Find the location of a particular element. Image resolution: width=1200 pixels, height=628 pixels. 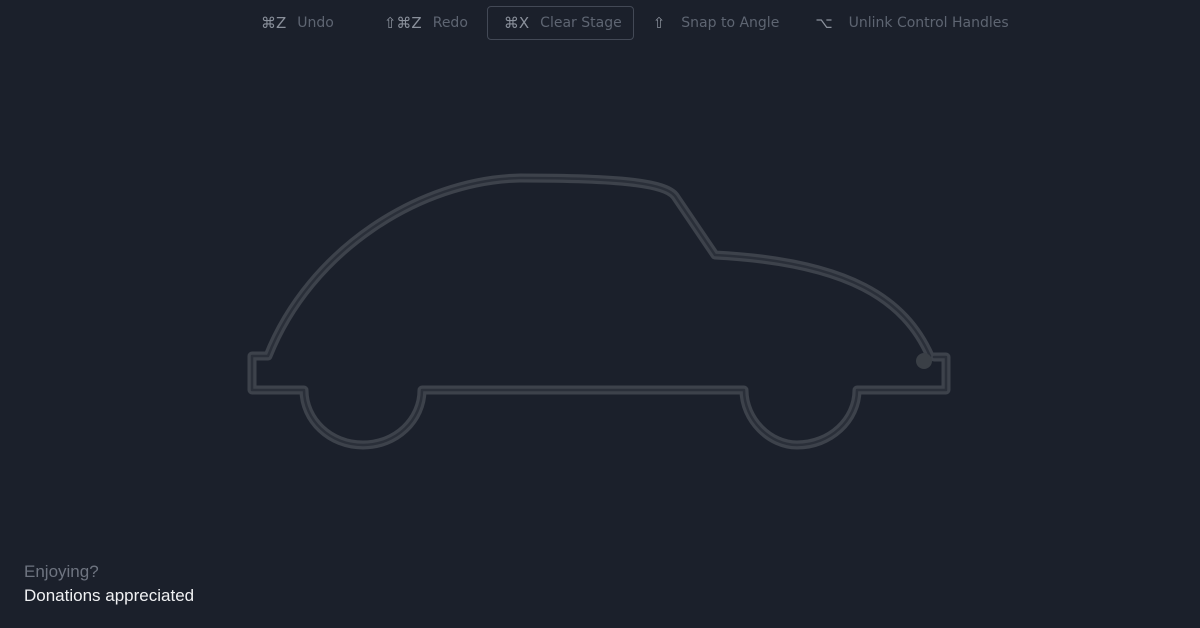

donation-footer: Enjoying? Donations appreciated is located at coordinates (109, 584).